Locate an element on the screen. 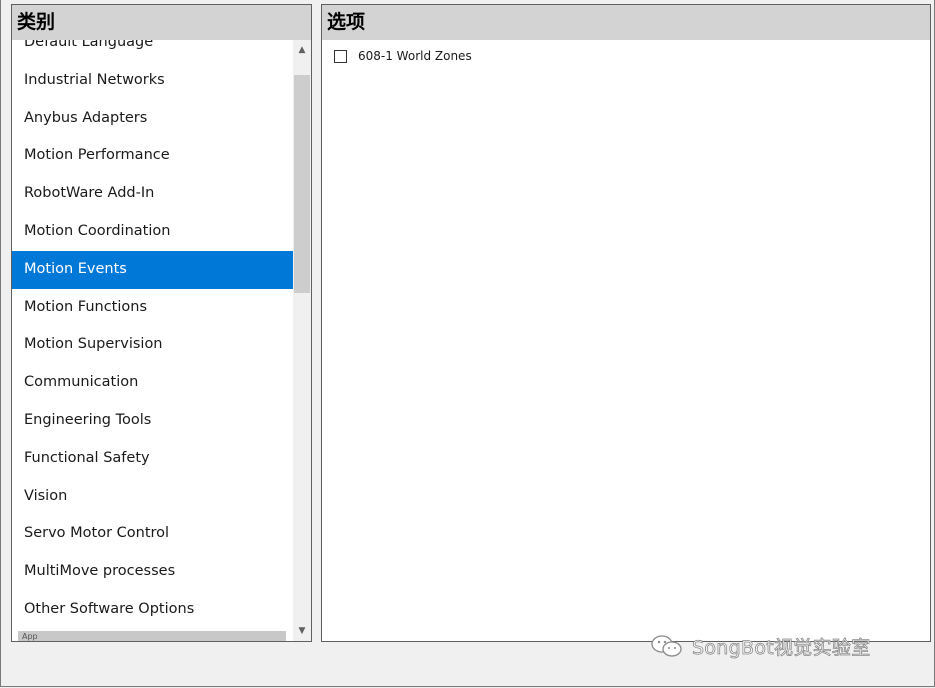  option-checkbox is located at coordinates (340, 56).